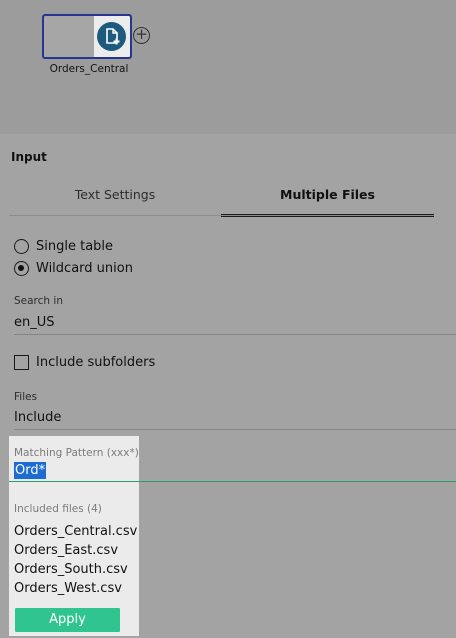 This screenshot has width=456, height=638. Describe the element at coordinates (21, 362) in the screenshot. I see `include-subfolders-checkbox` at that location.